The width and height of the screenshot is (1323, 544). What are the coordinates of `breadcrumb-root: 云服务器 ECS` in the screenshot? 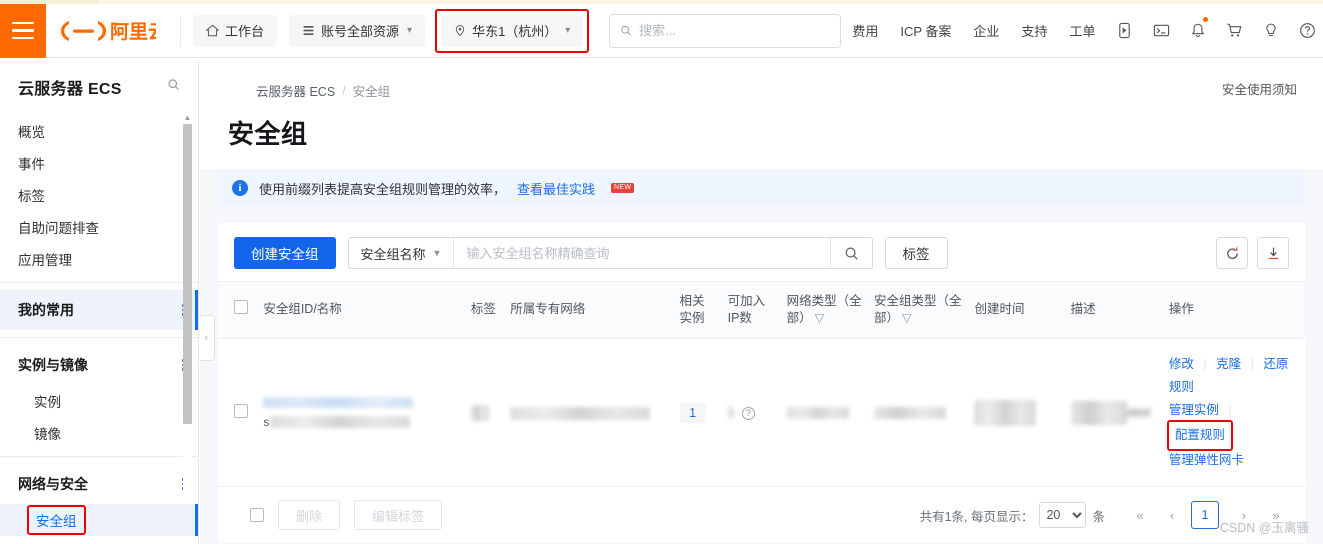 It's located at (295, 90).